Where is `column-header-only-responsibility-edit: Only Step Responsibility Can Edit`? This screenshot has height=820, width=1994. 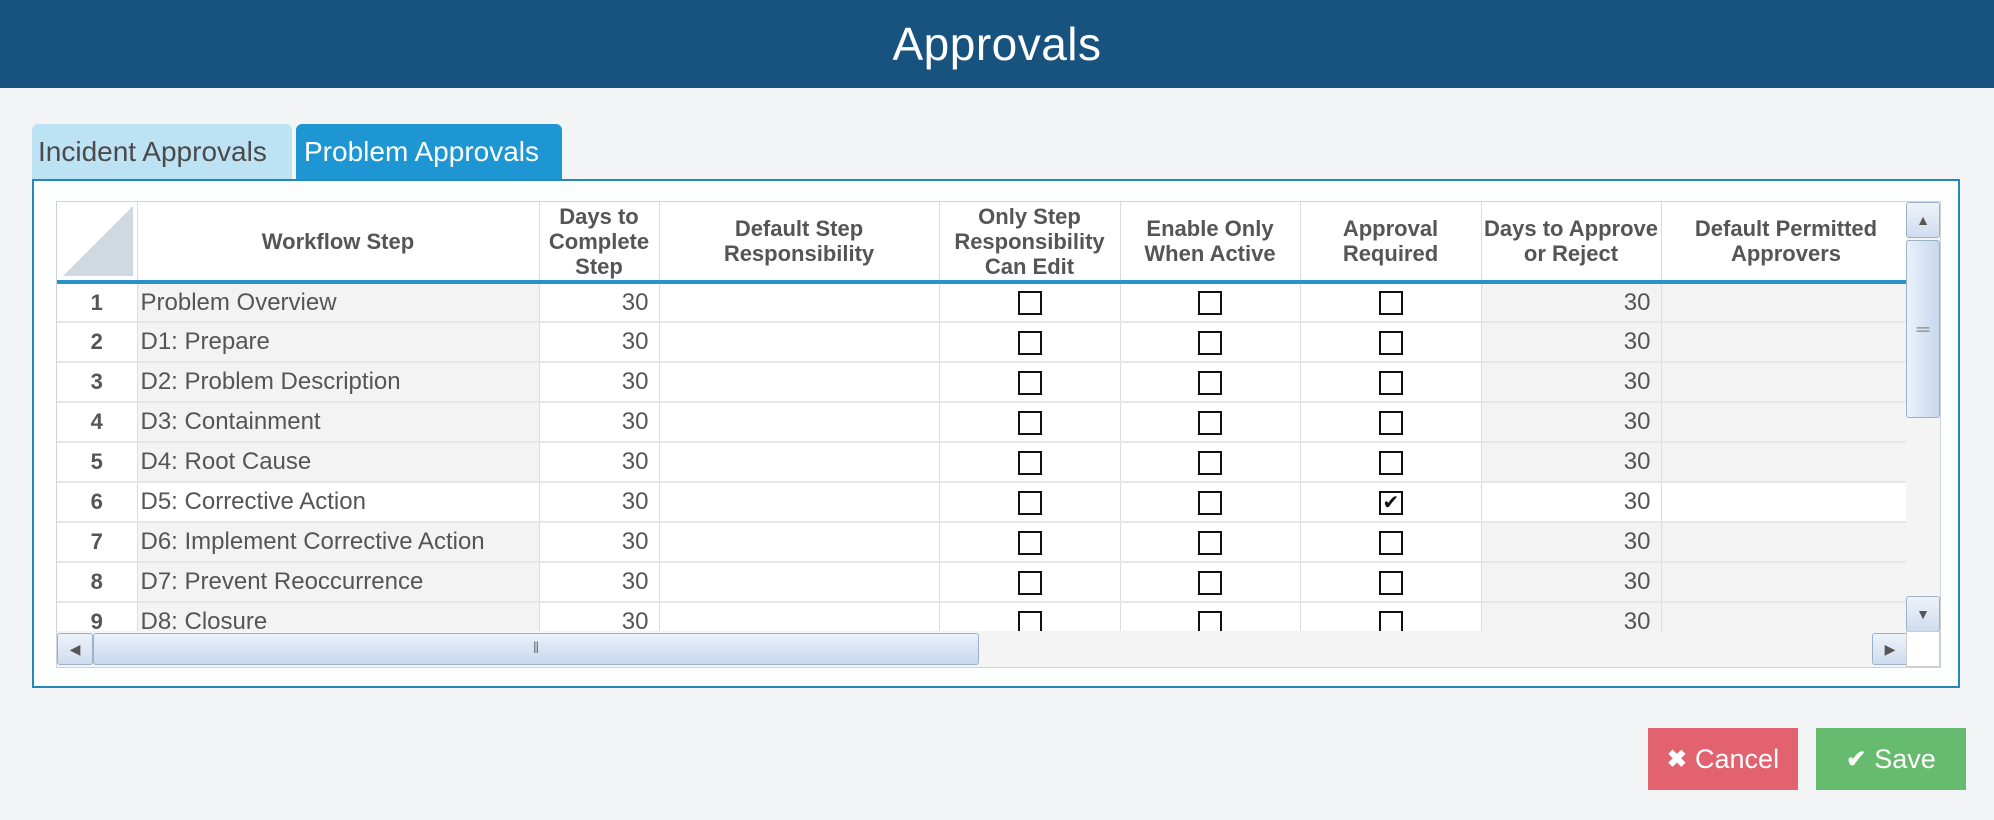 column-header-only-responsibility-edit: Only Step Responsibility Can Edit is located at coordinates (1030, 243).